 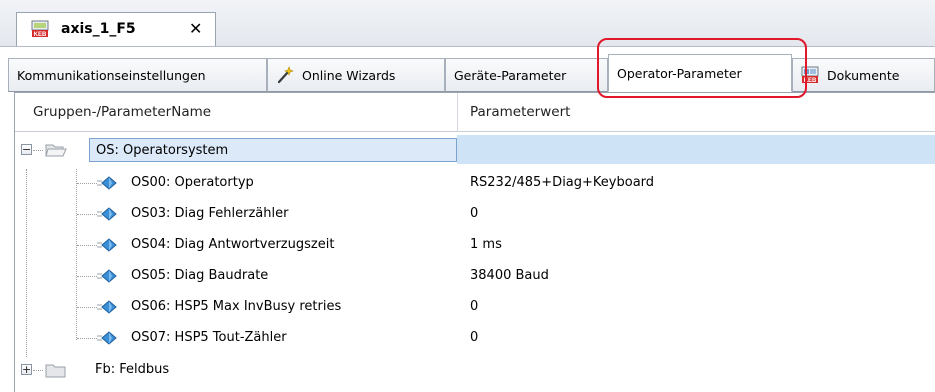 I want to click on tree-param-row: OS04: Diag Antwortverzugszeit 1 ms, so click(x=475, y=245).